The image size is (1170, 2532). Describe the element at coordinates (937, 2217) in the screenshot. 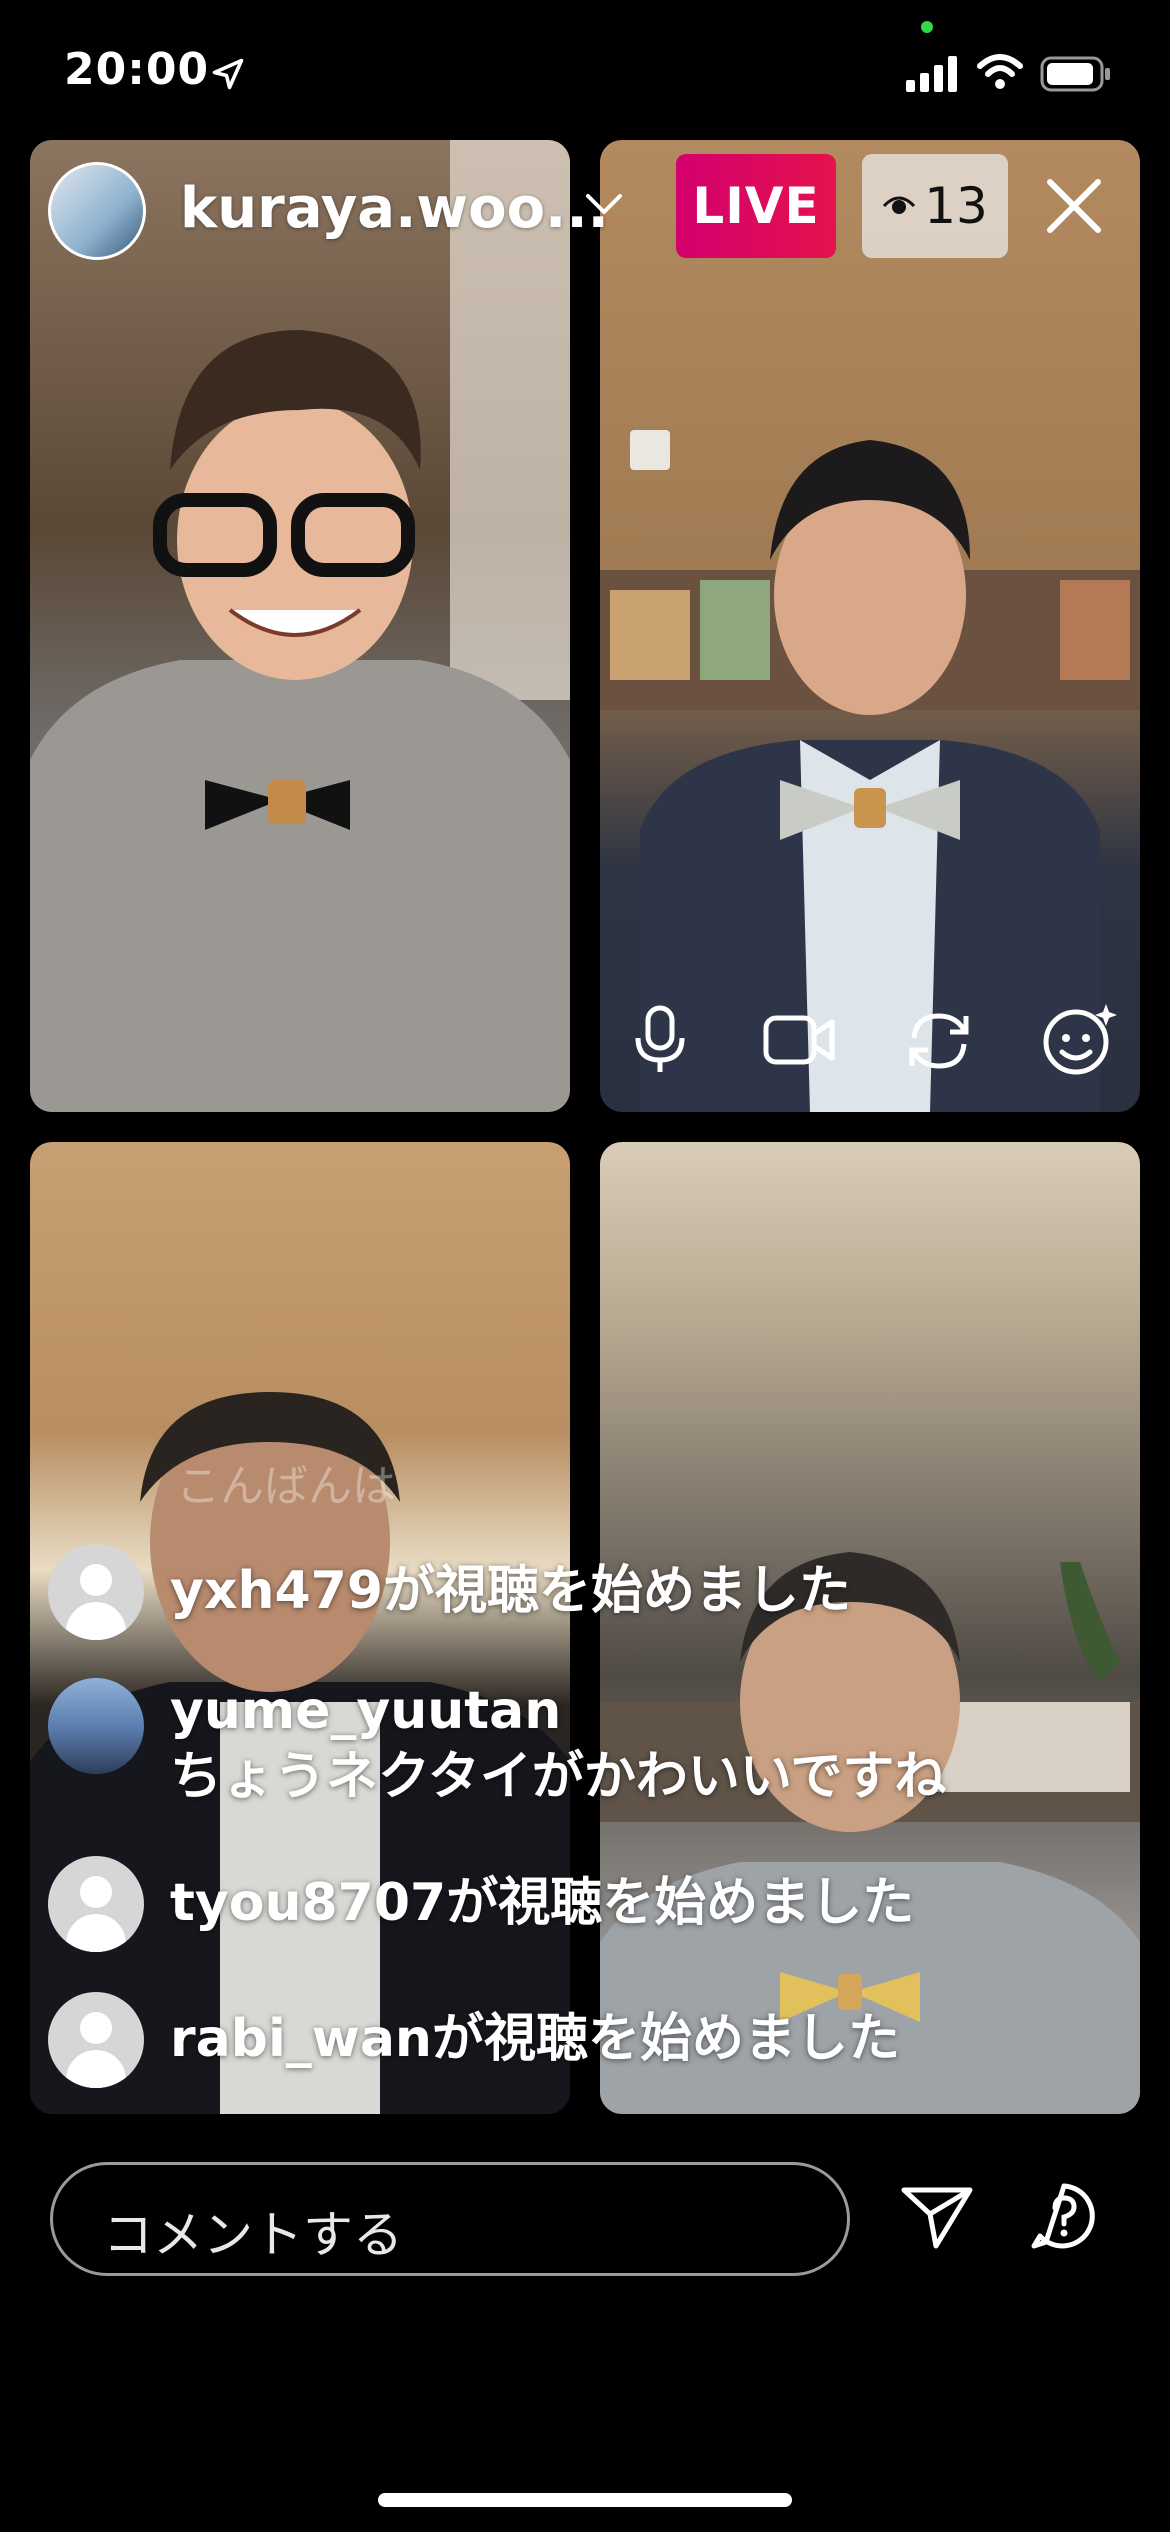

I see `send-icon` at that location.